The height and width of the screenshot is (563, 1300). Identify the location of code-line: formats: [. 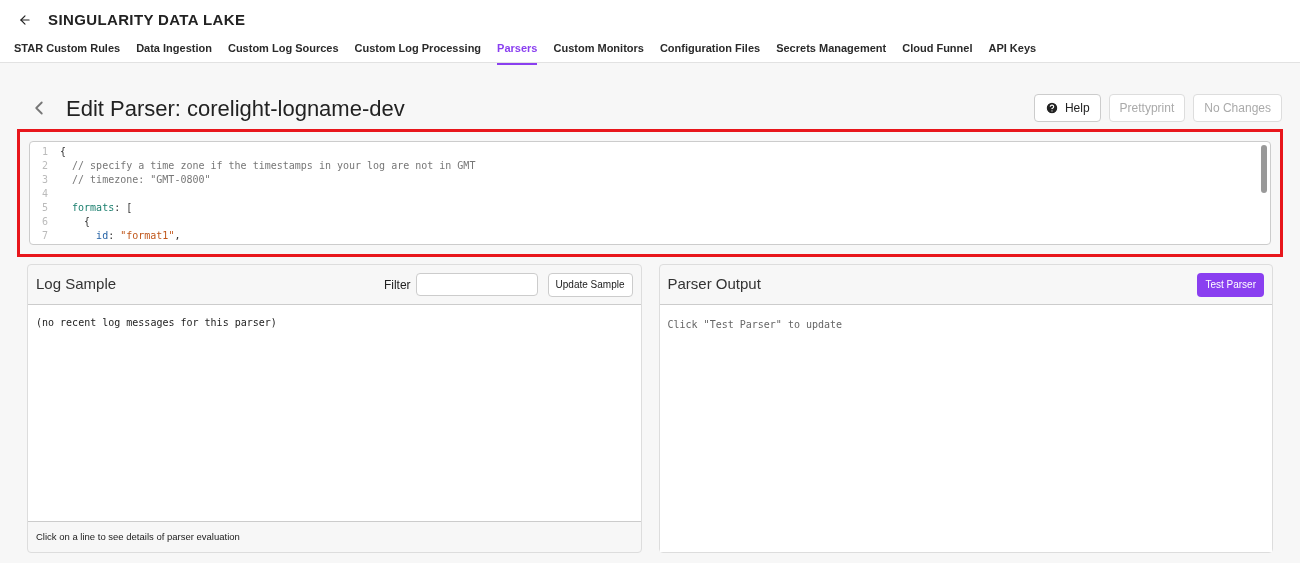
(102, 207).